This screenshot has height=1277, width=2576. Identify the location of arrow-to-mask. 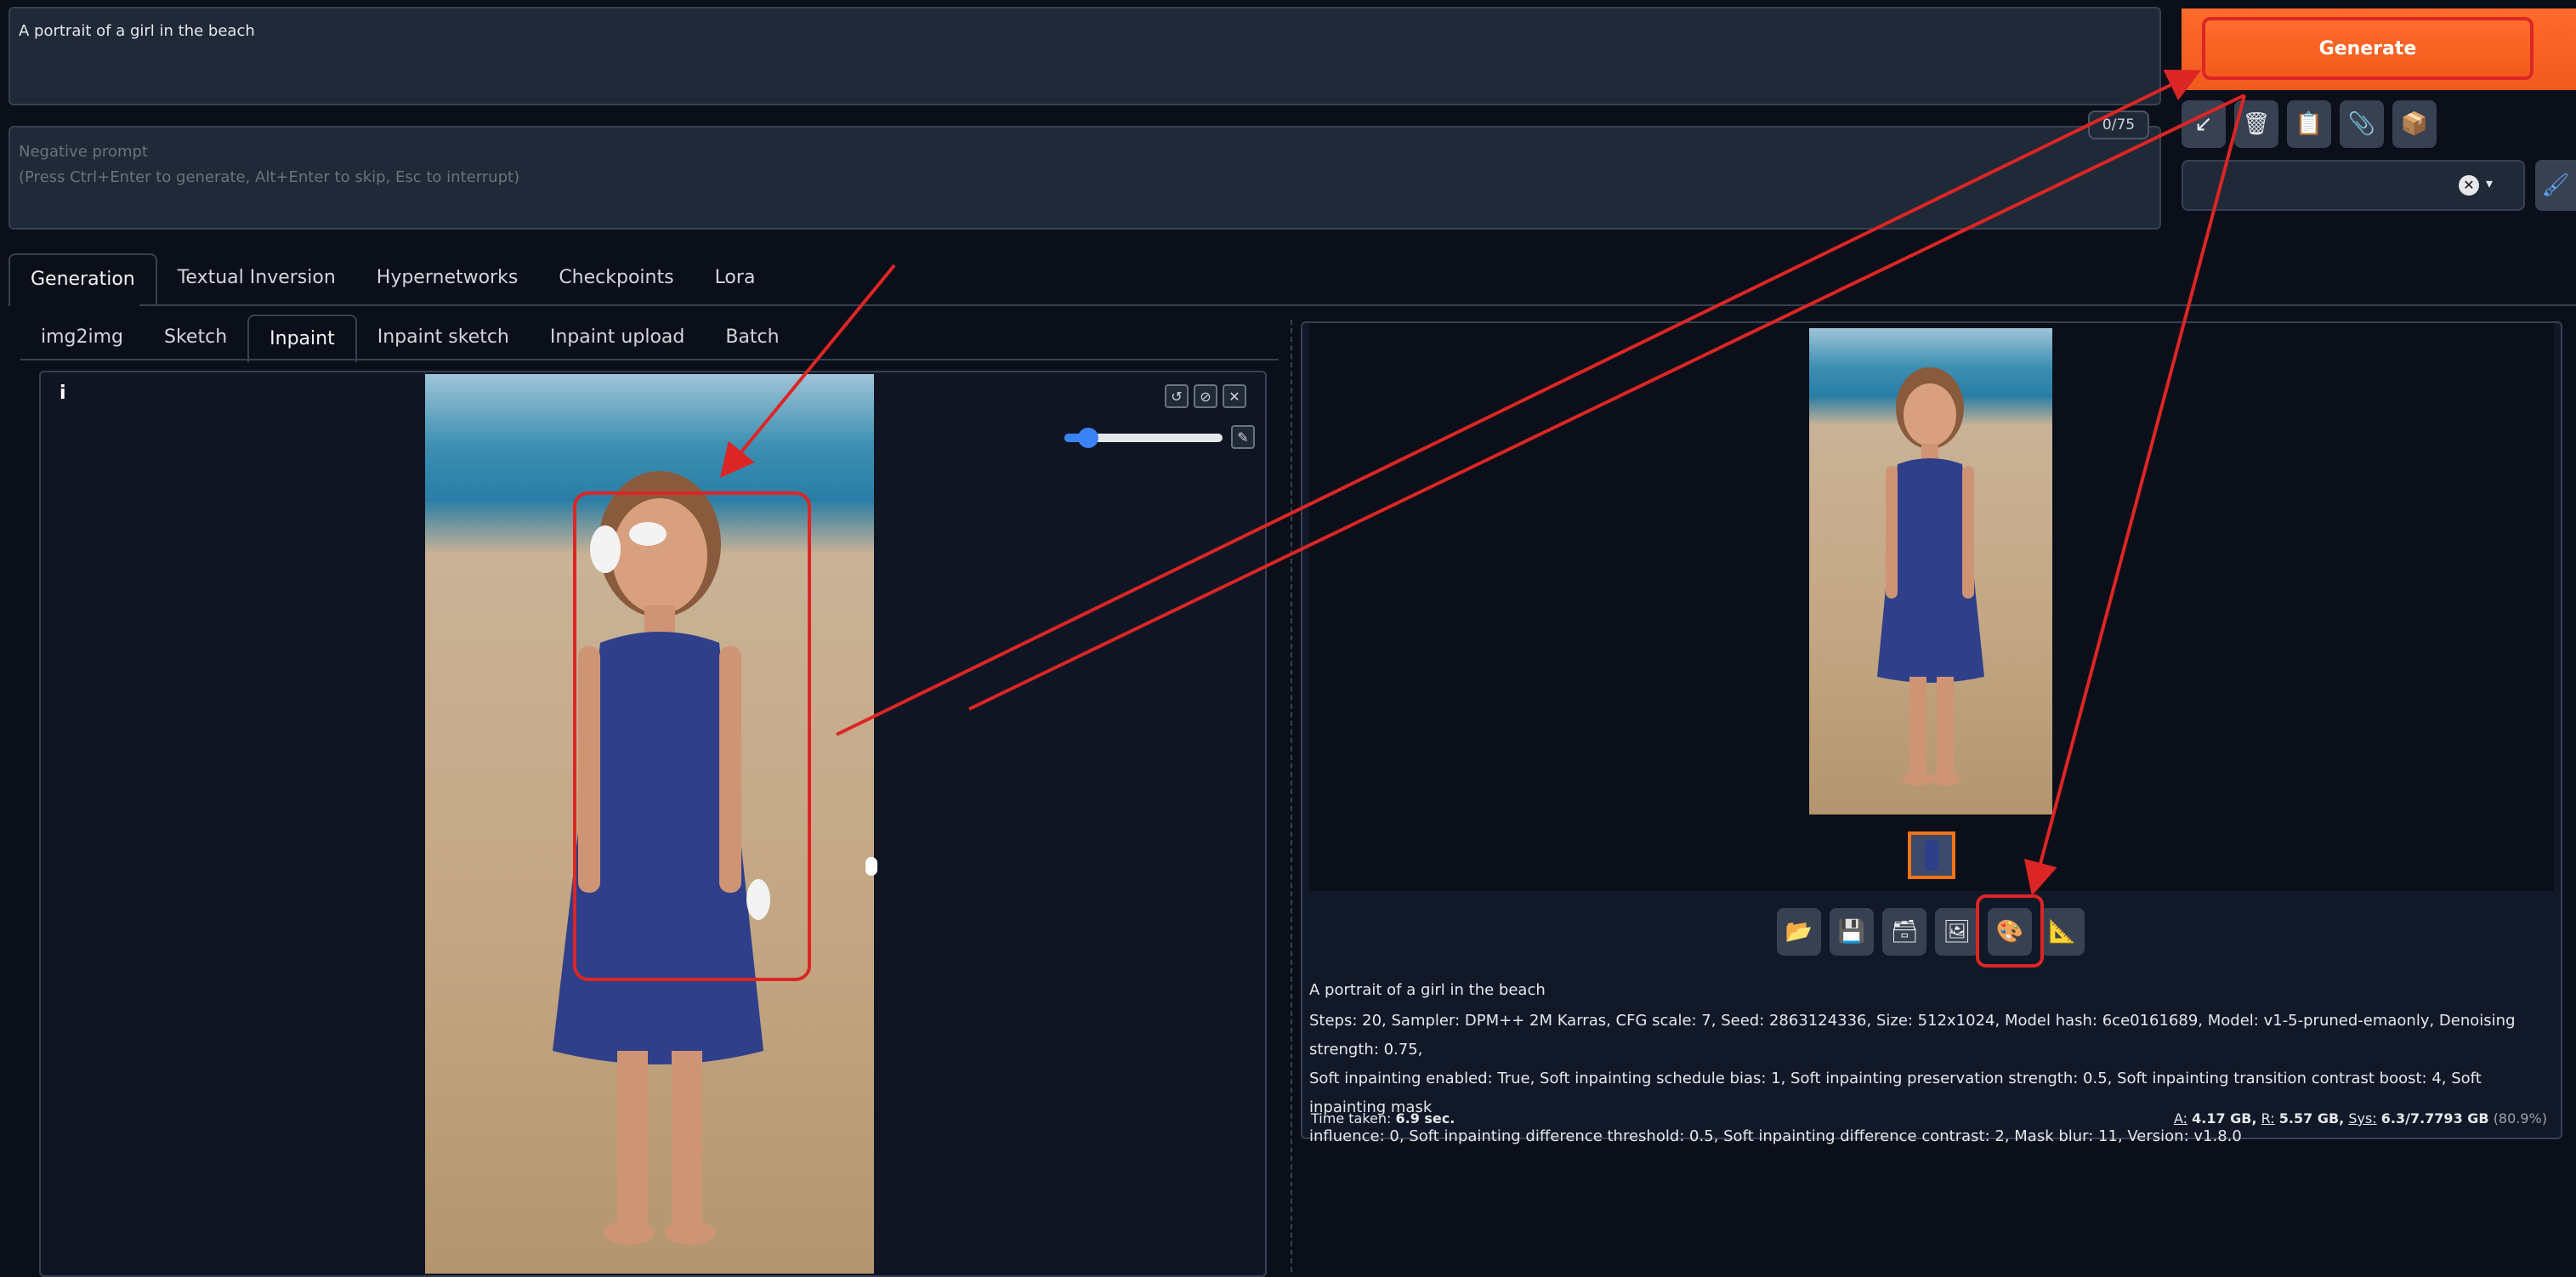
(808, 371).